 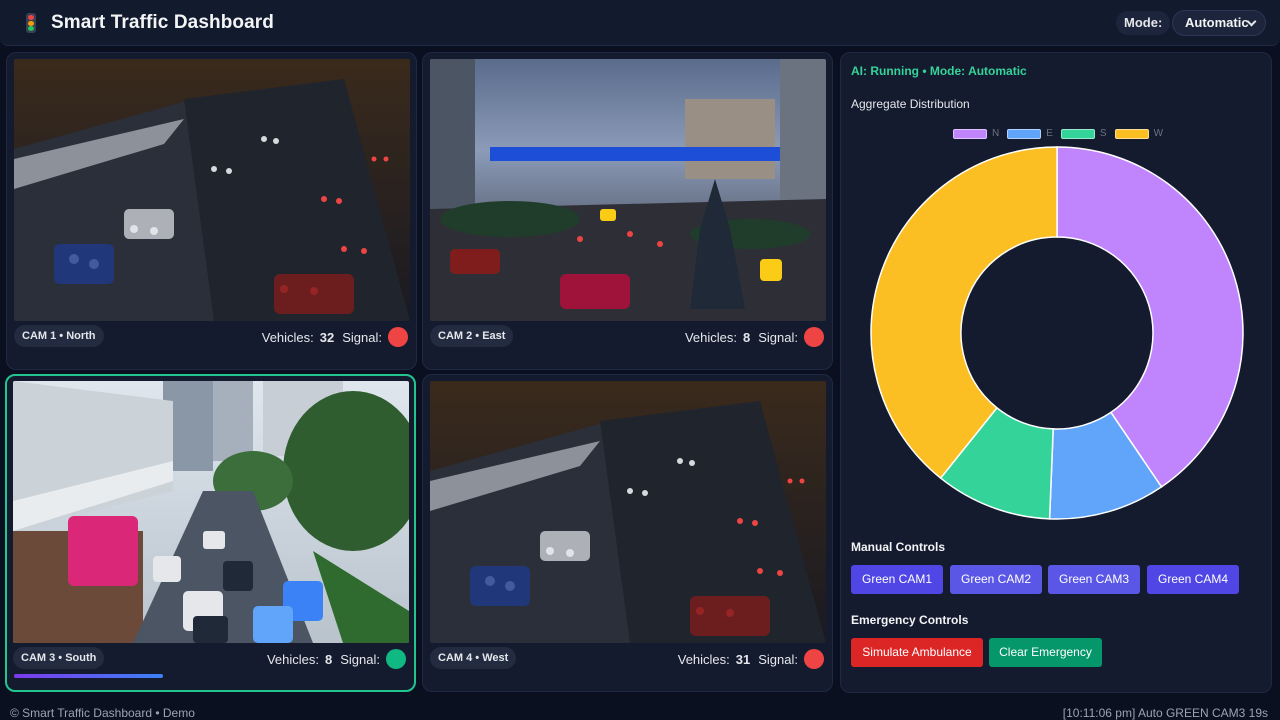 I want to click on manual-controls-title: Manual Controls, so click(x=898, y=547).